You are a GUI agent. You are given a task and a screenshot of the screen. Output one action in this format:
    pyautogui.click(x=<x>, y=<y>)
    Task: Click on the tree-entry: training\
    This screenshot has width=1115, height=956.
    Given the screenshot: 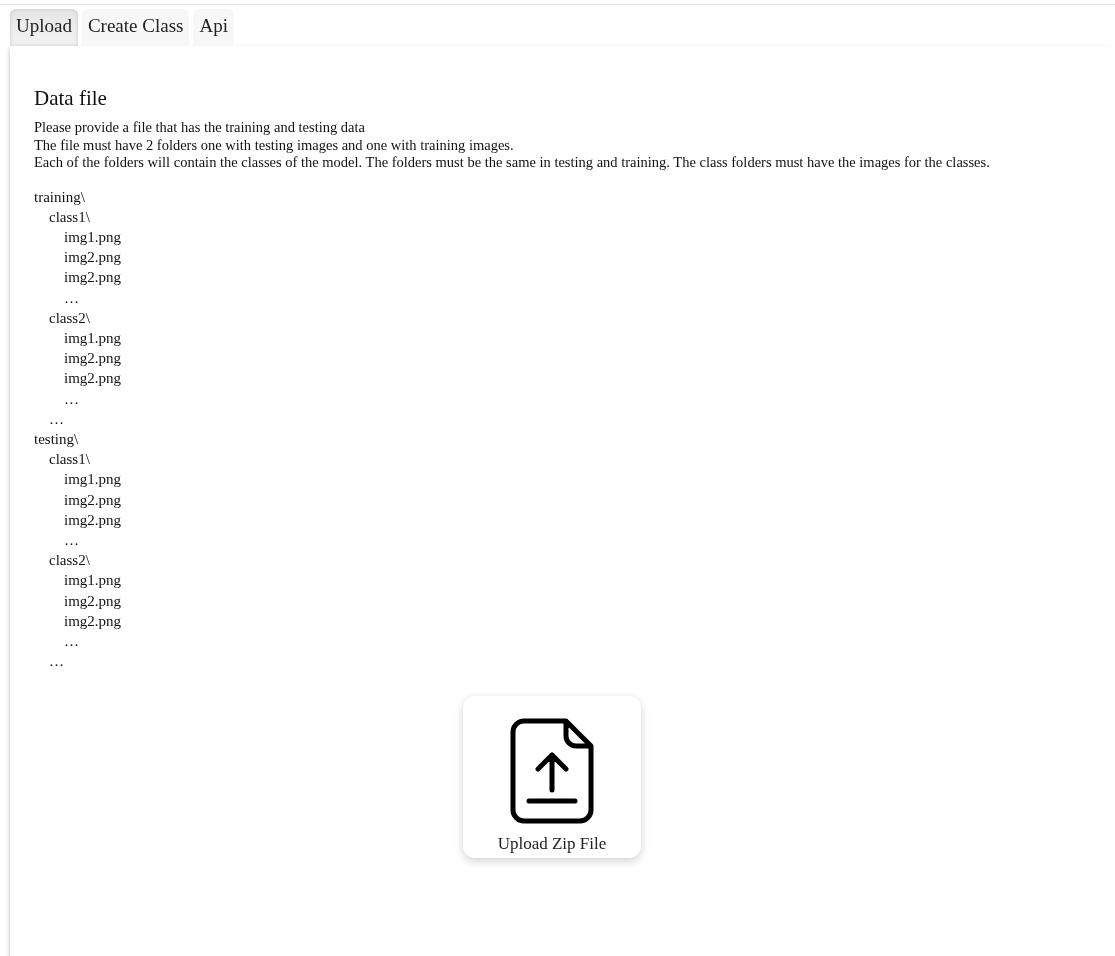 What is the action you would take?
    pyautogui.click(x=59, y=197)
    